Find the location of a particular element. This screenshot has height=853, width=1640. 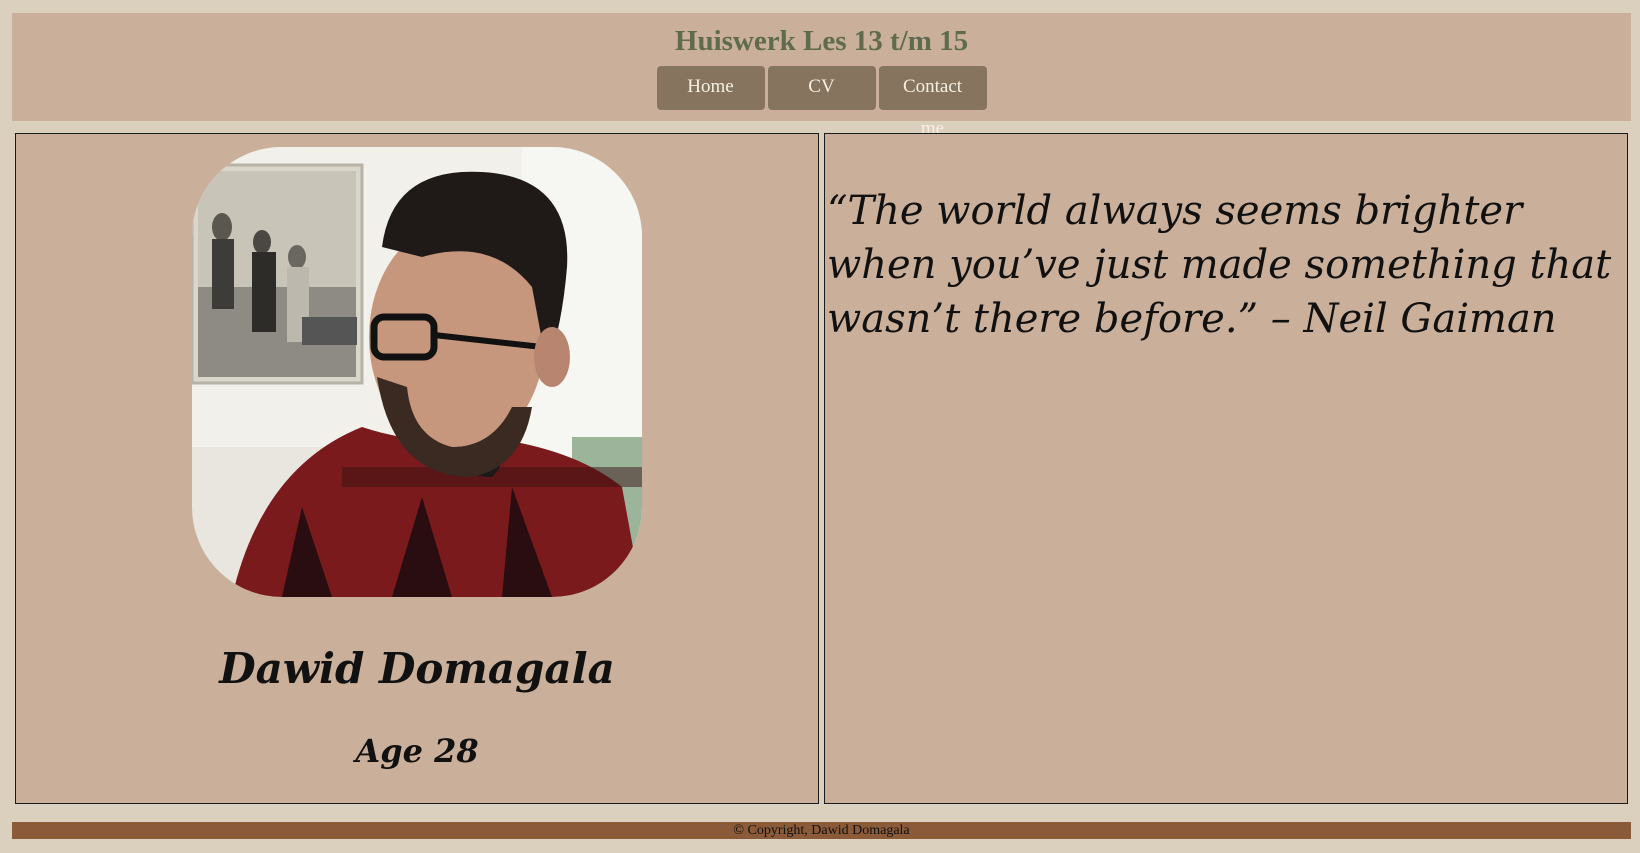

profile-photo-image is located at coordinates (417, 372).